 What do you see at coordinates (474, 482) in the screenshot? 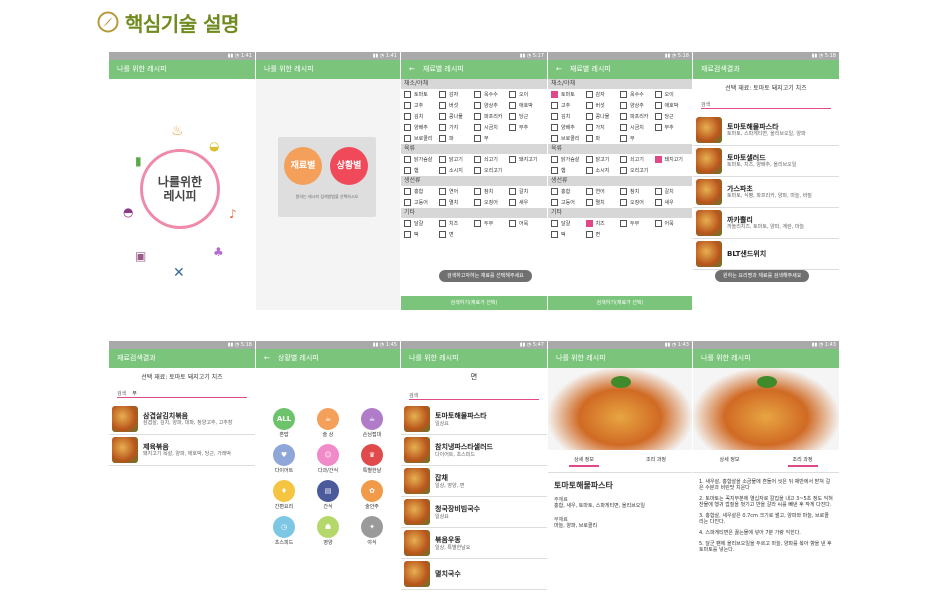
I see `list-item: 잡채 일상, 영양, 면` at bounding box center [474, 482].